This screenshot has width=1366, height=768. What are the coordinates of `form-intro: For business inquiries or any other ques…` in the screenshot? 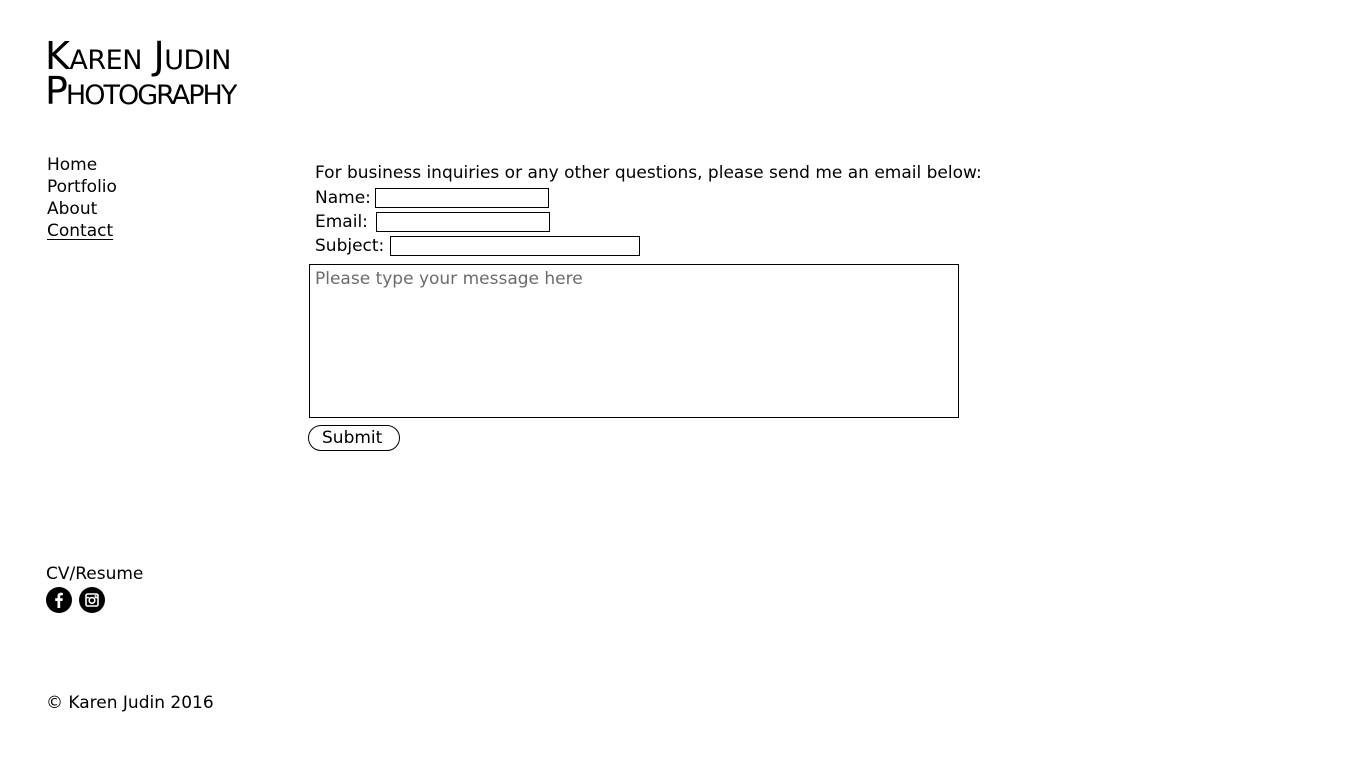 It's located at (648, 173).